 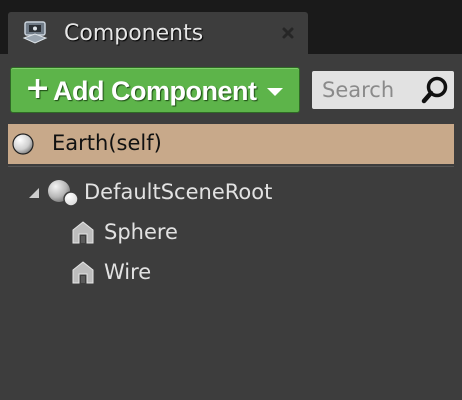 What do you see at coordinates (435, 90) in the screenshot?
I see `search-icon` at bounding box center [435, 90].